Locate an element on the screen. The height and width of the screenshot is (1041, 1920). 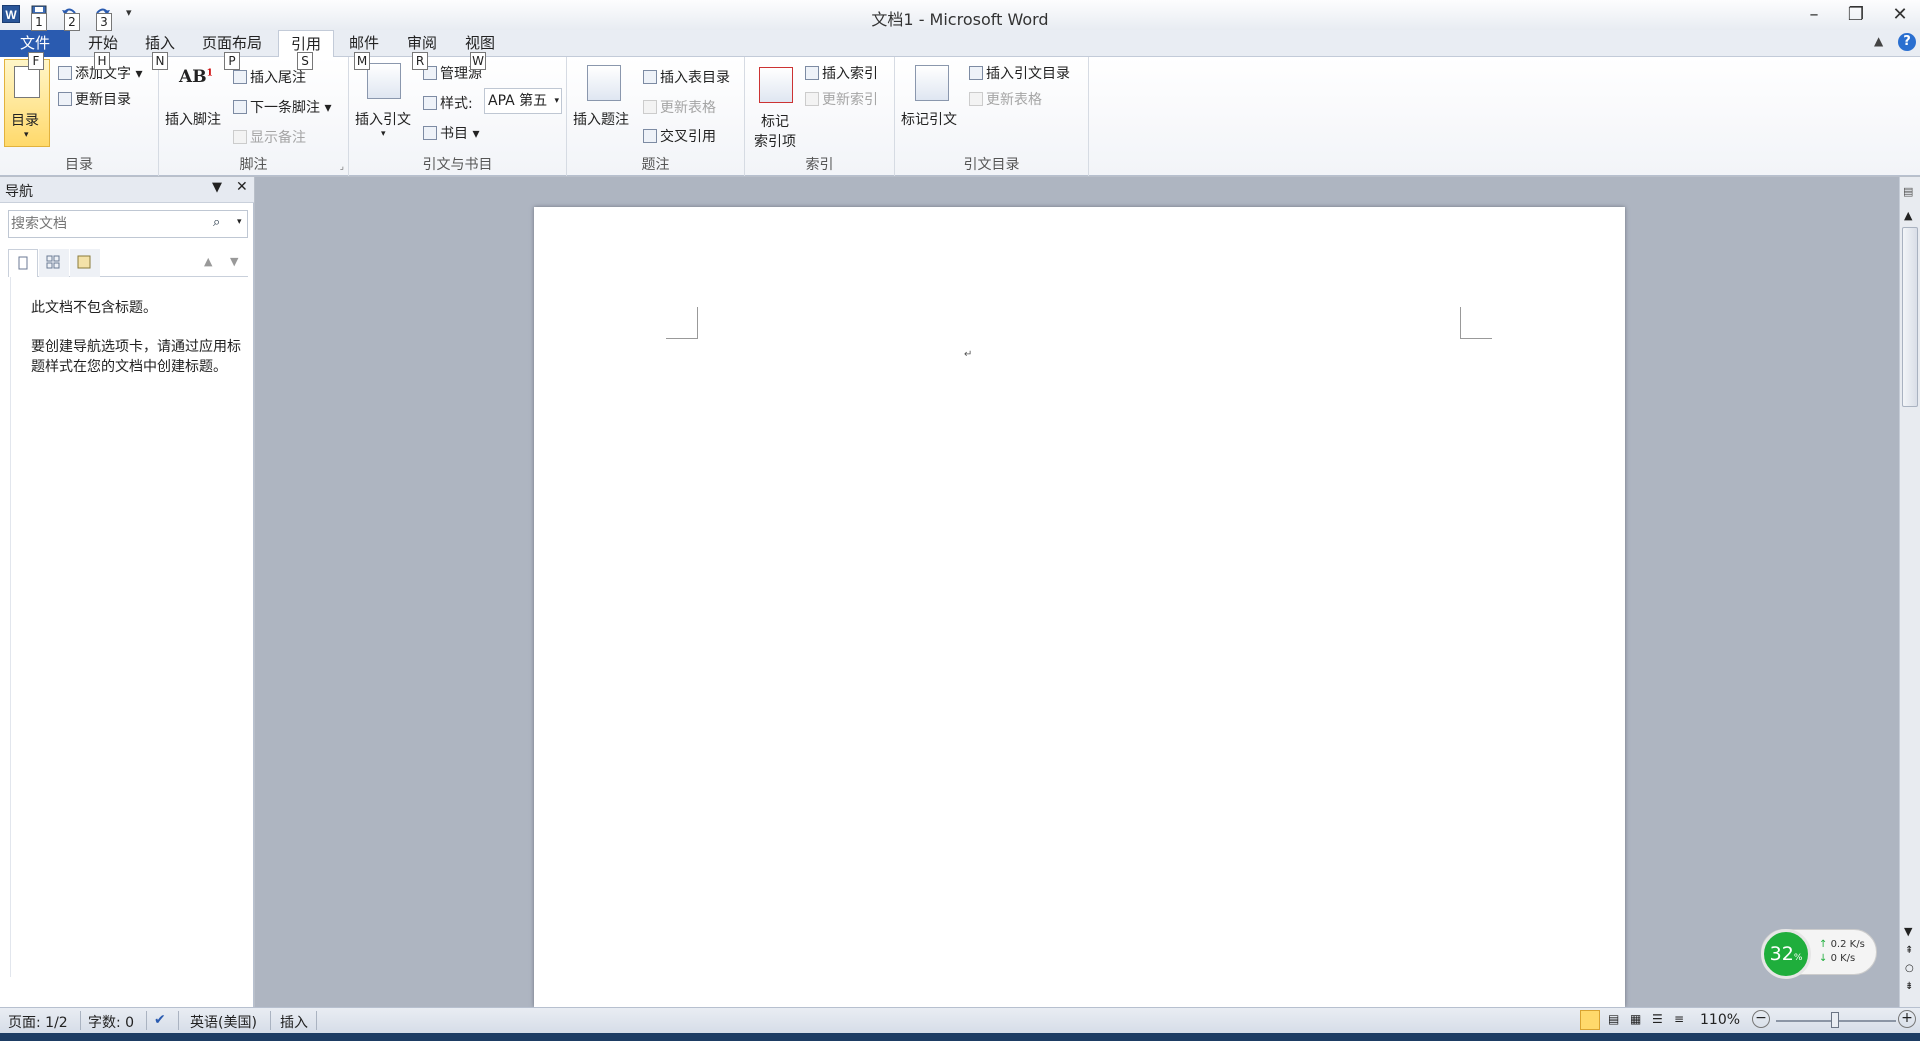
search-document-input is located at coordinates (111, 224).